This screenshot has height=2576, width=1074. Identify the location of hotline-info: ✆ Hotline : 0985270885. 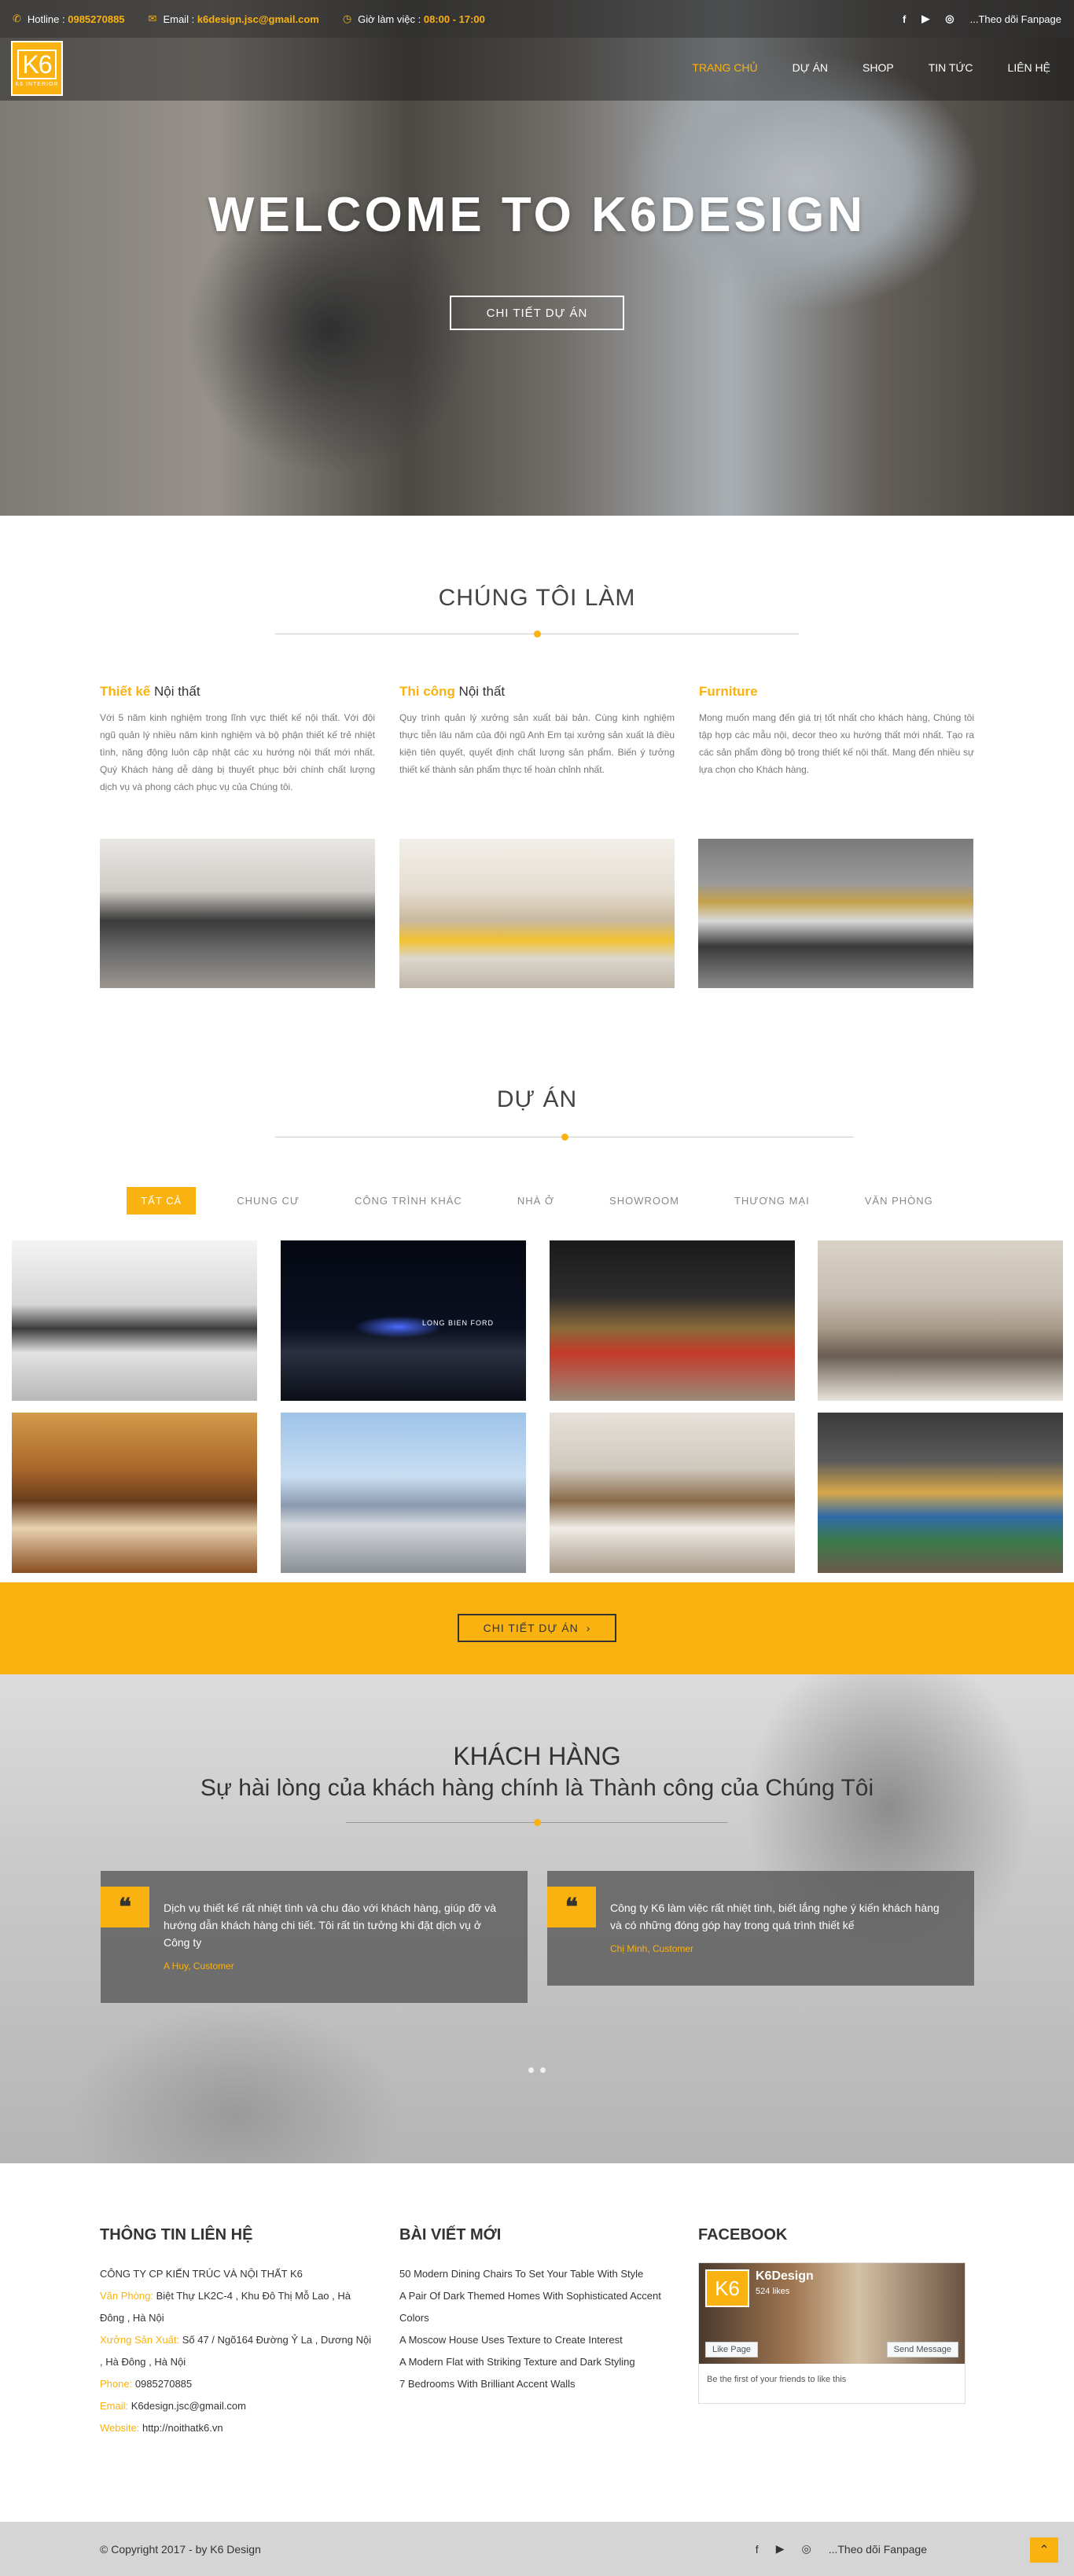
(69, 19).